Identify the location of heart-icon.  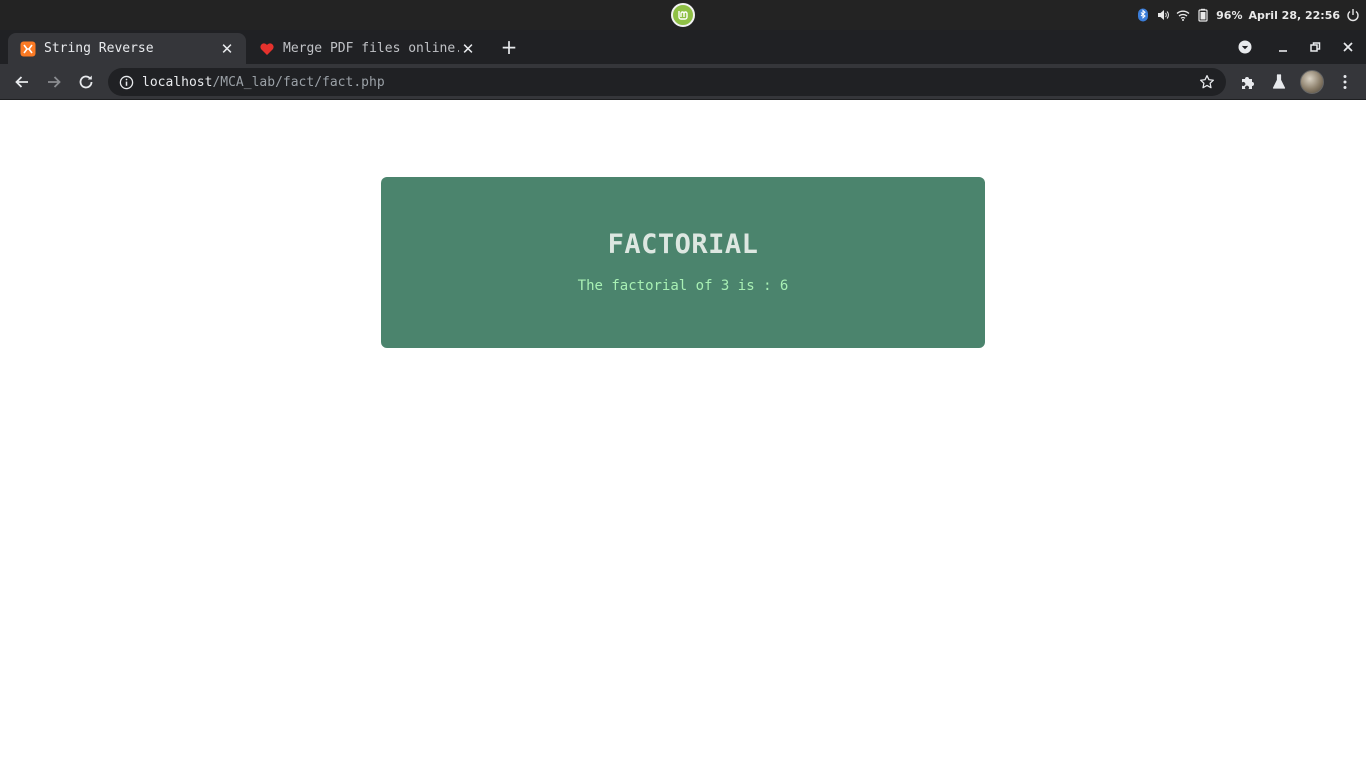
(267, 49).